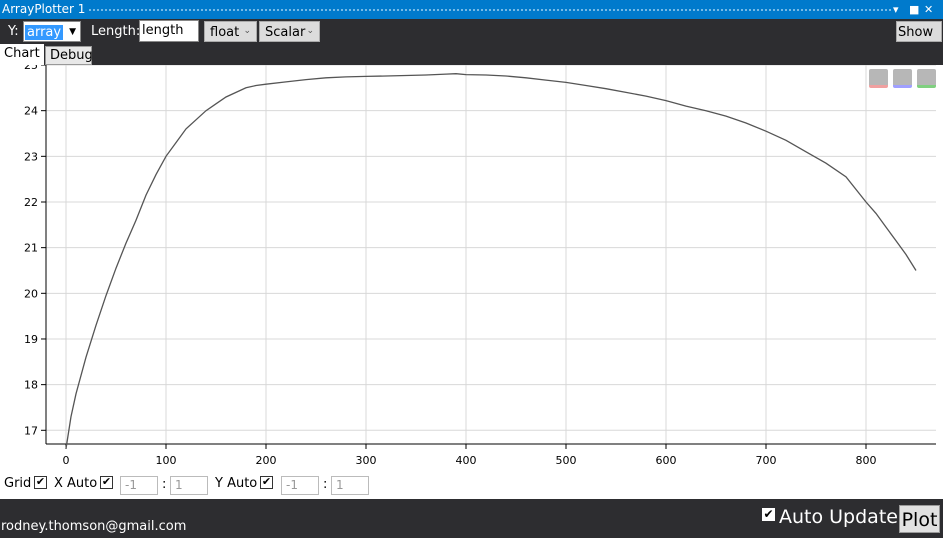 This screenshot has width=943, height=538. What do you see at coordinates (31, 111) in the screenshot?
I see `y-tick-label: 24` at bounding box center [31, 111].